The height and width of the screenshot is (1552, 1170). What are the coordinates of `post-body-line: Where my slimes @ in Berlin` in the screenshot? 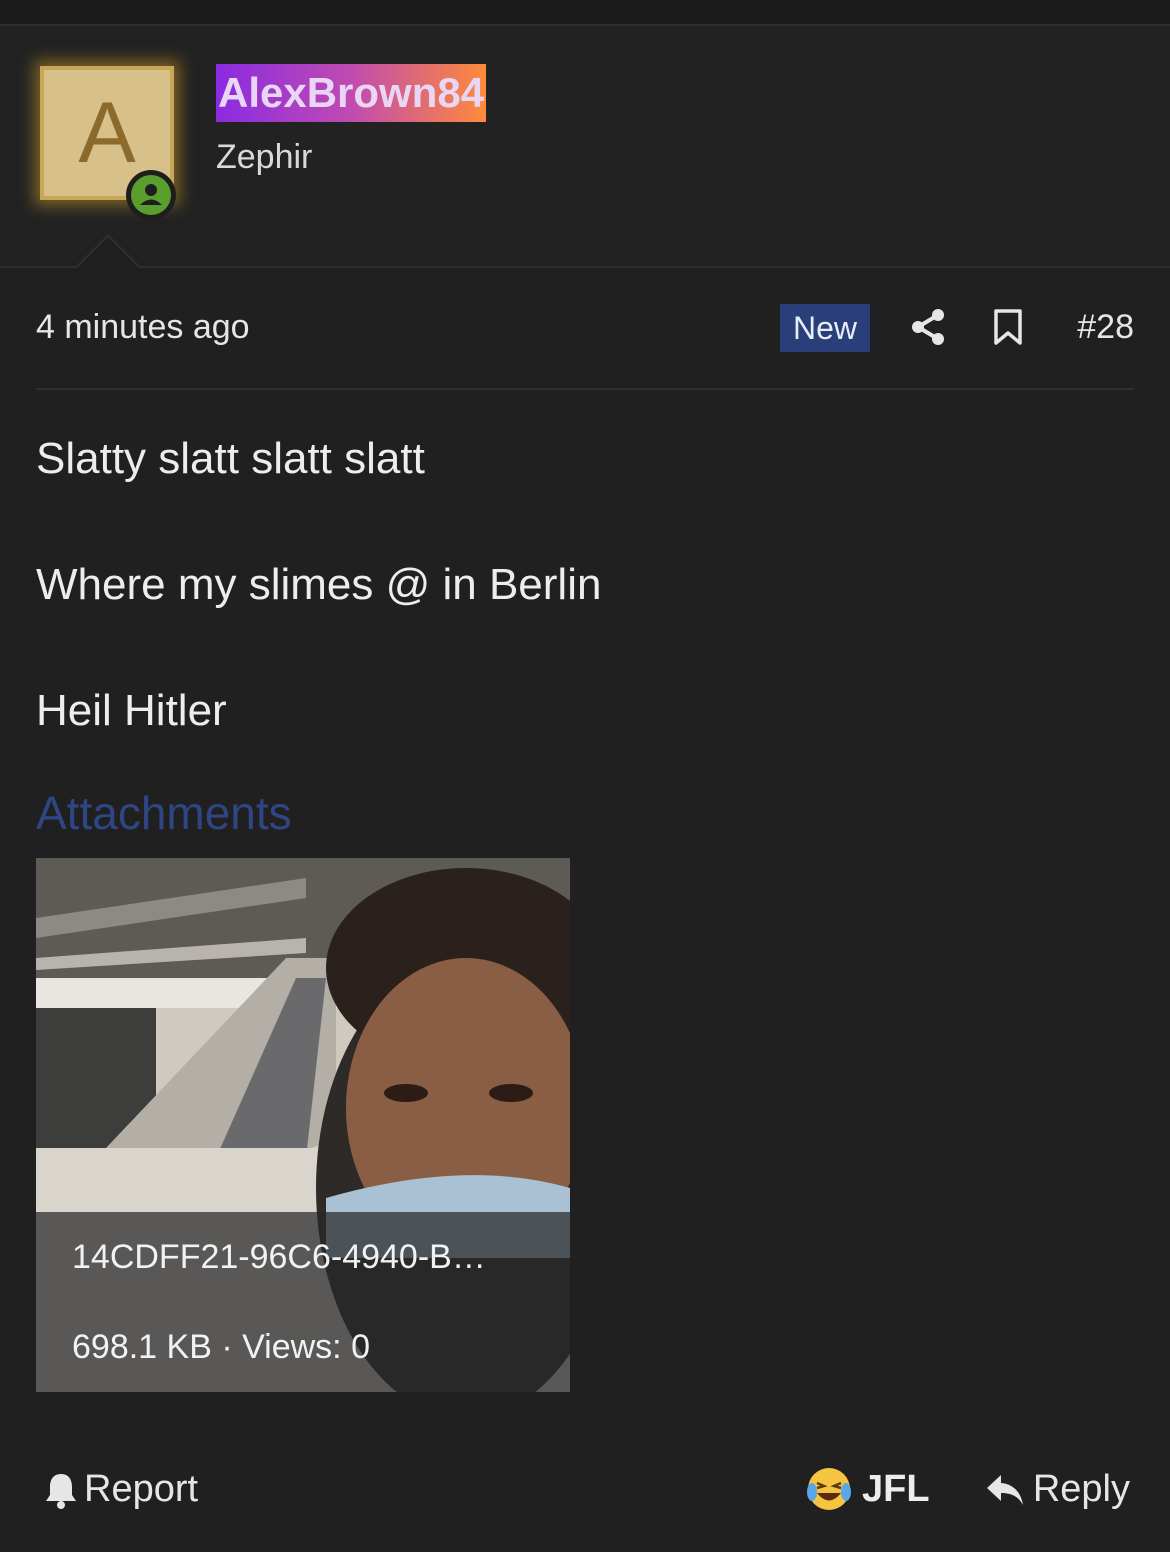 It's located at (319, 584).